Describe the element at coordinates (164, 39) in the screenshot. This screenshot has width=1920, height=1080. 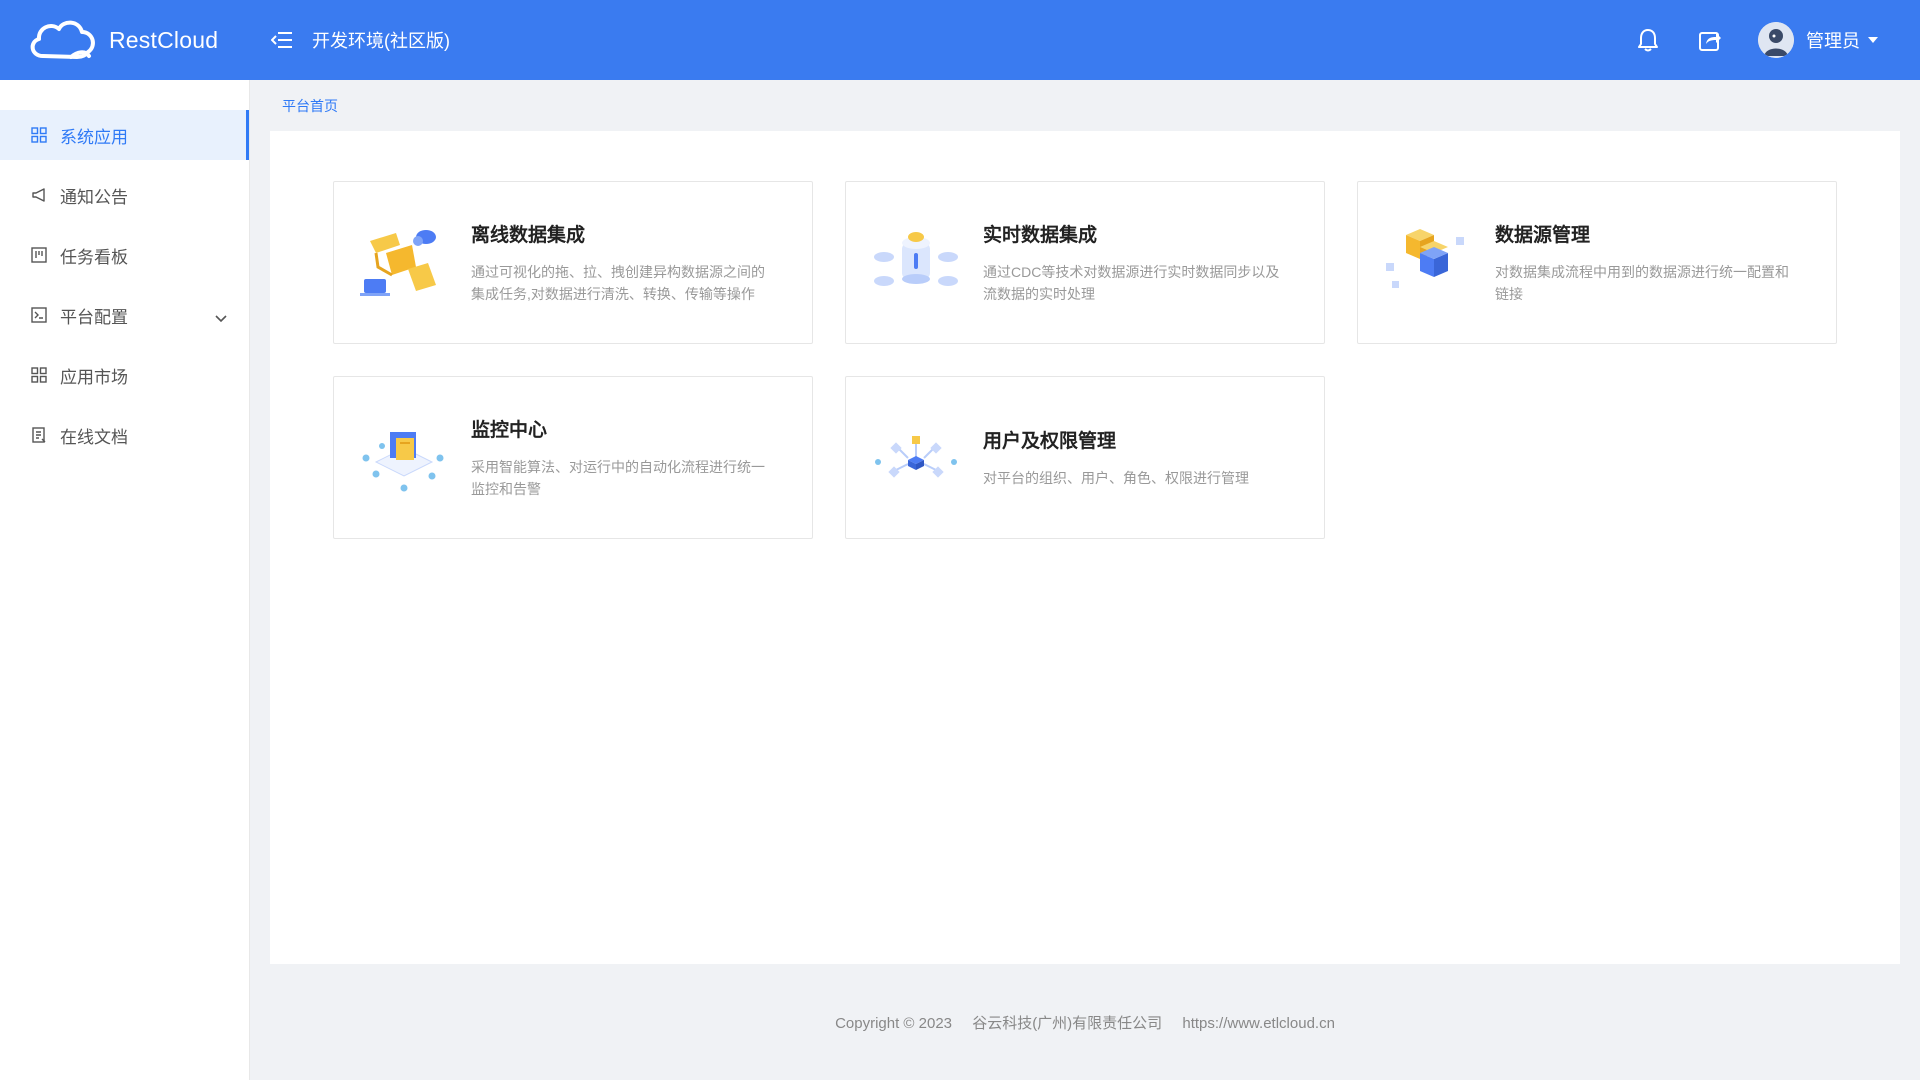
I see `brand-name: RestCloud` at that location.